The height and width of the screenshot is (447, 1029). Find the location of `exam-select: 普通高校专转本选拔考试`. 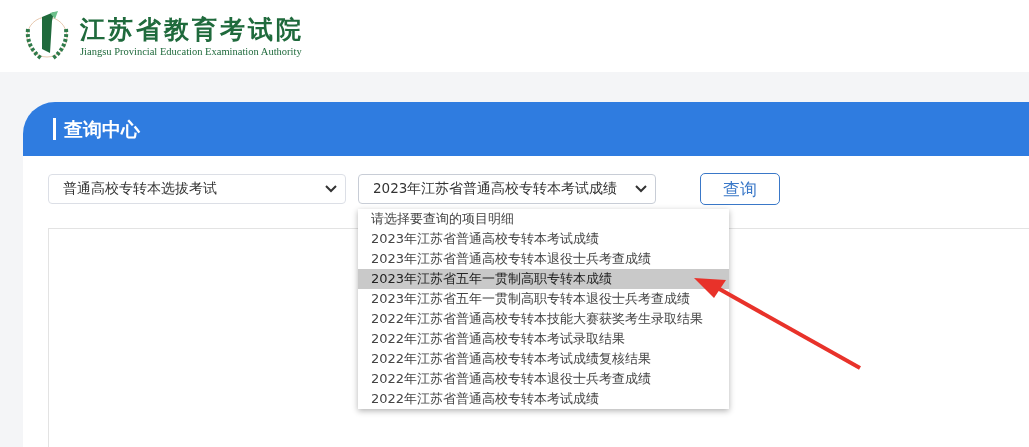

exam-select: 普通高校专转本选拔考试 is located at coordinates (197, 189).